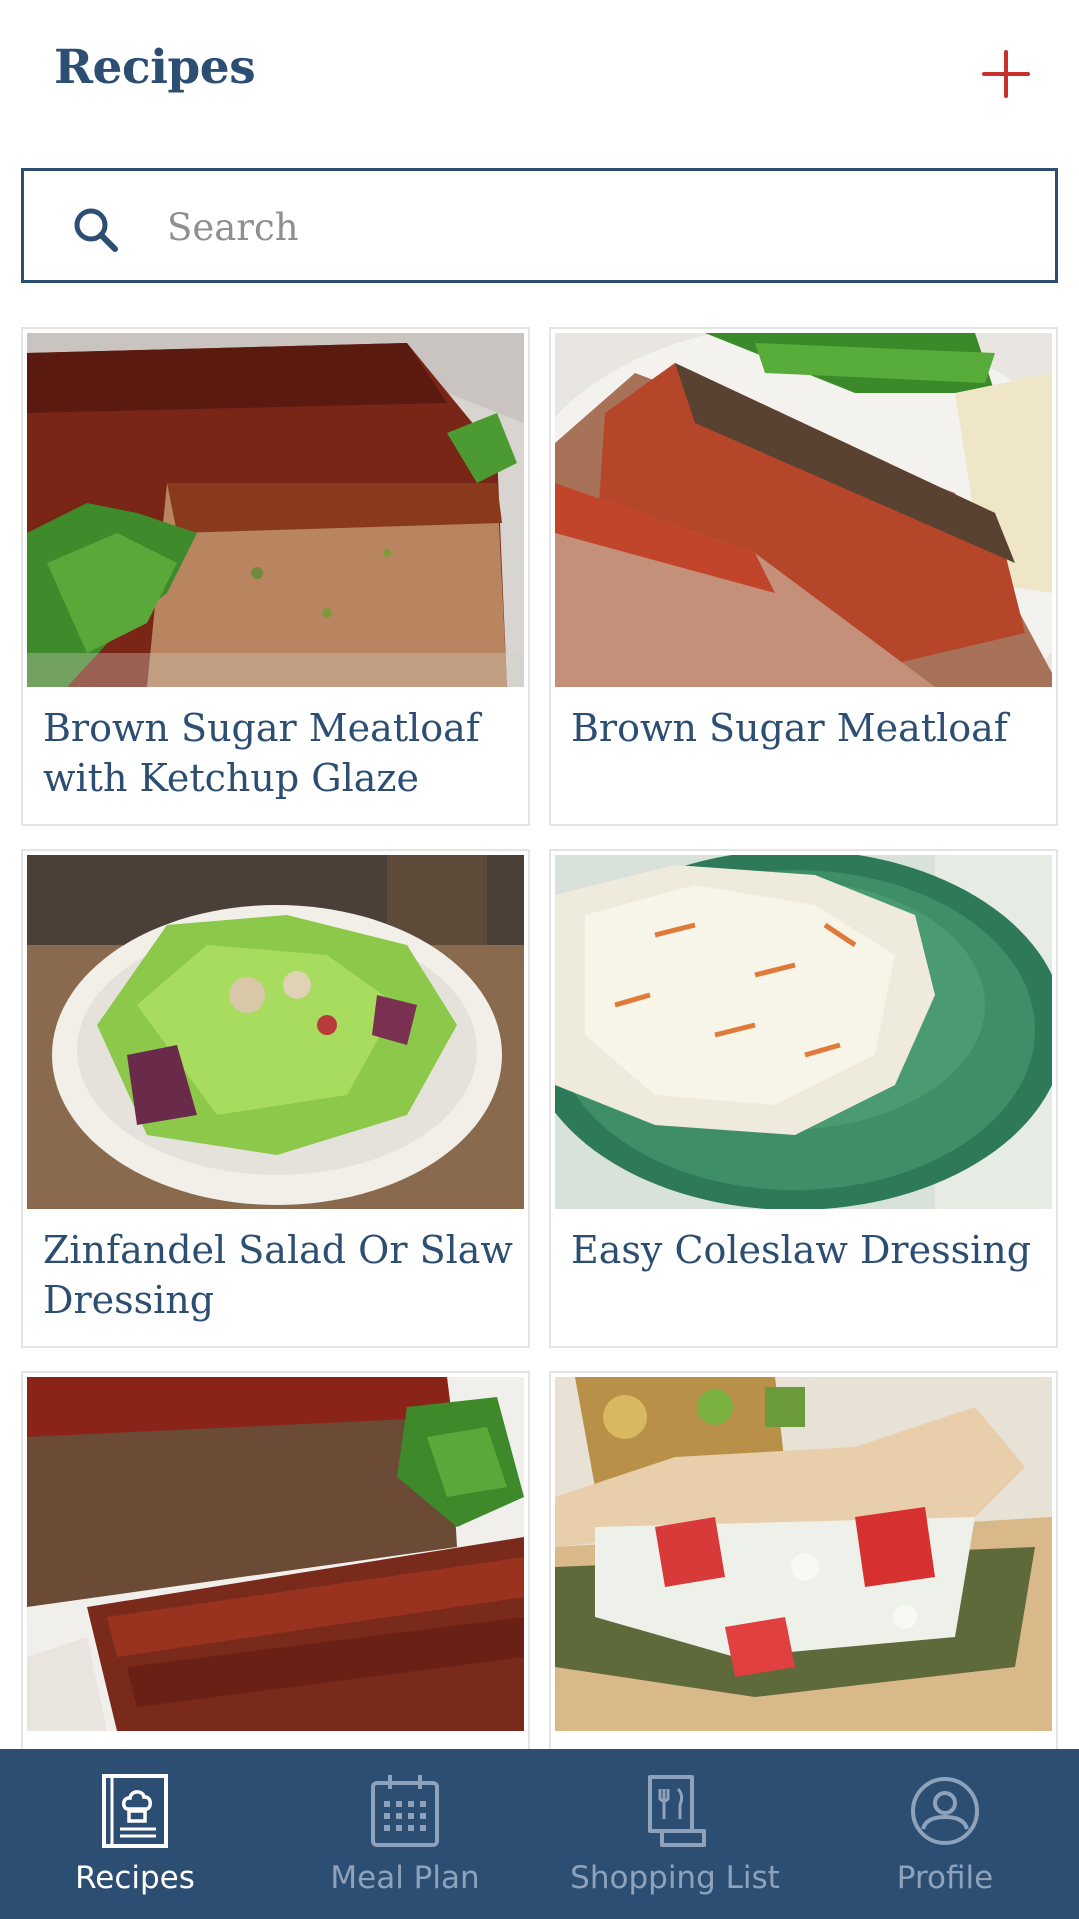  I want to click on recipe-image-glazed-meatloaf-slices, so click(275, 1554).